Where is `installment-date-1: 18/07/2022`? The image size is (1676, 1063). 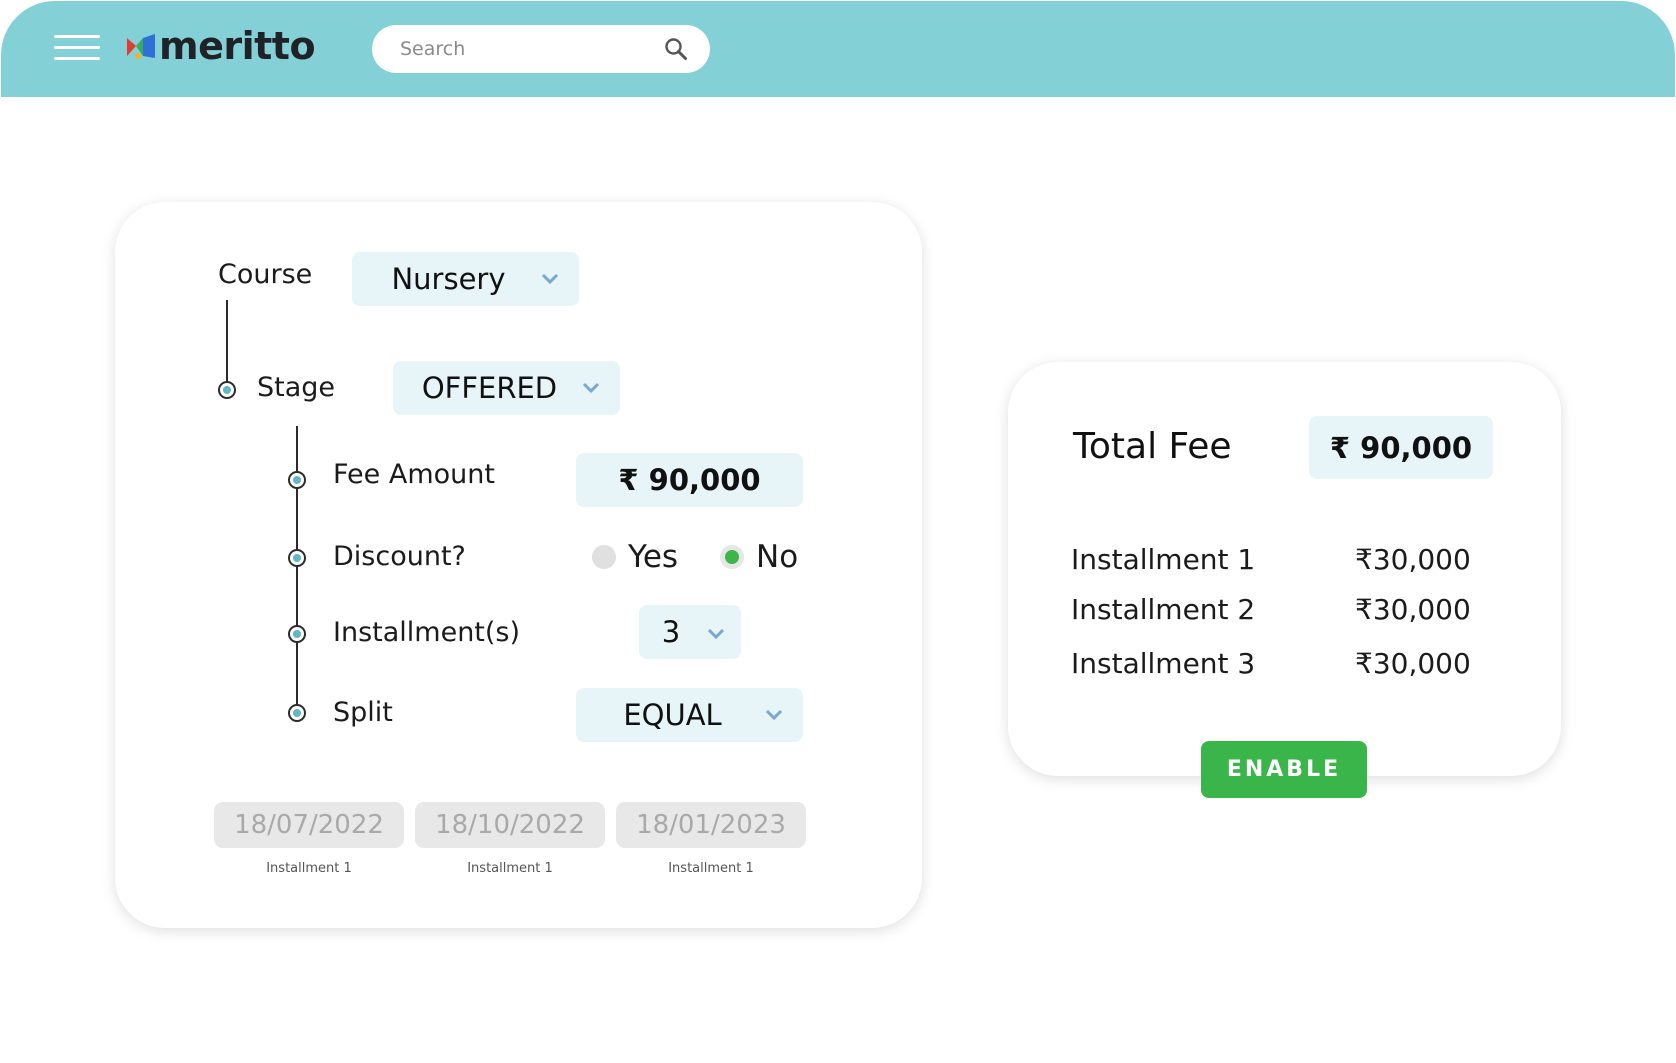
installment-date-1: 18/07/2022 is located at coordinates (309, 825).